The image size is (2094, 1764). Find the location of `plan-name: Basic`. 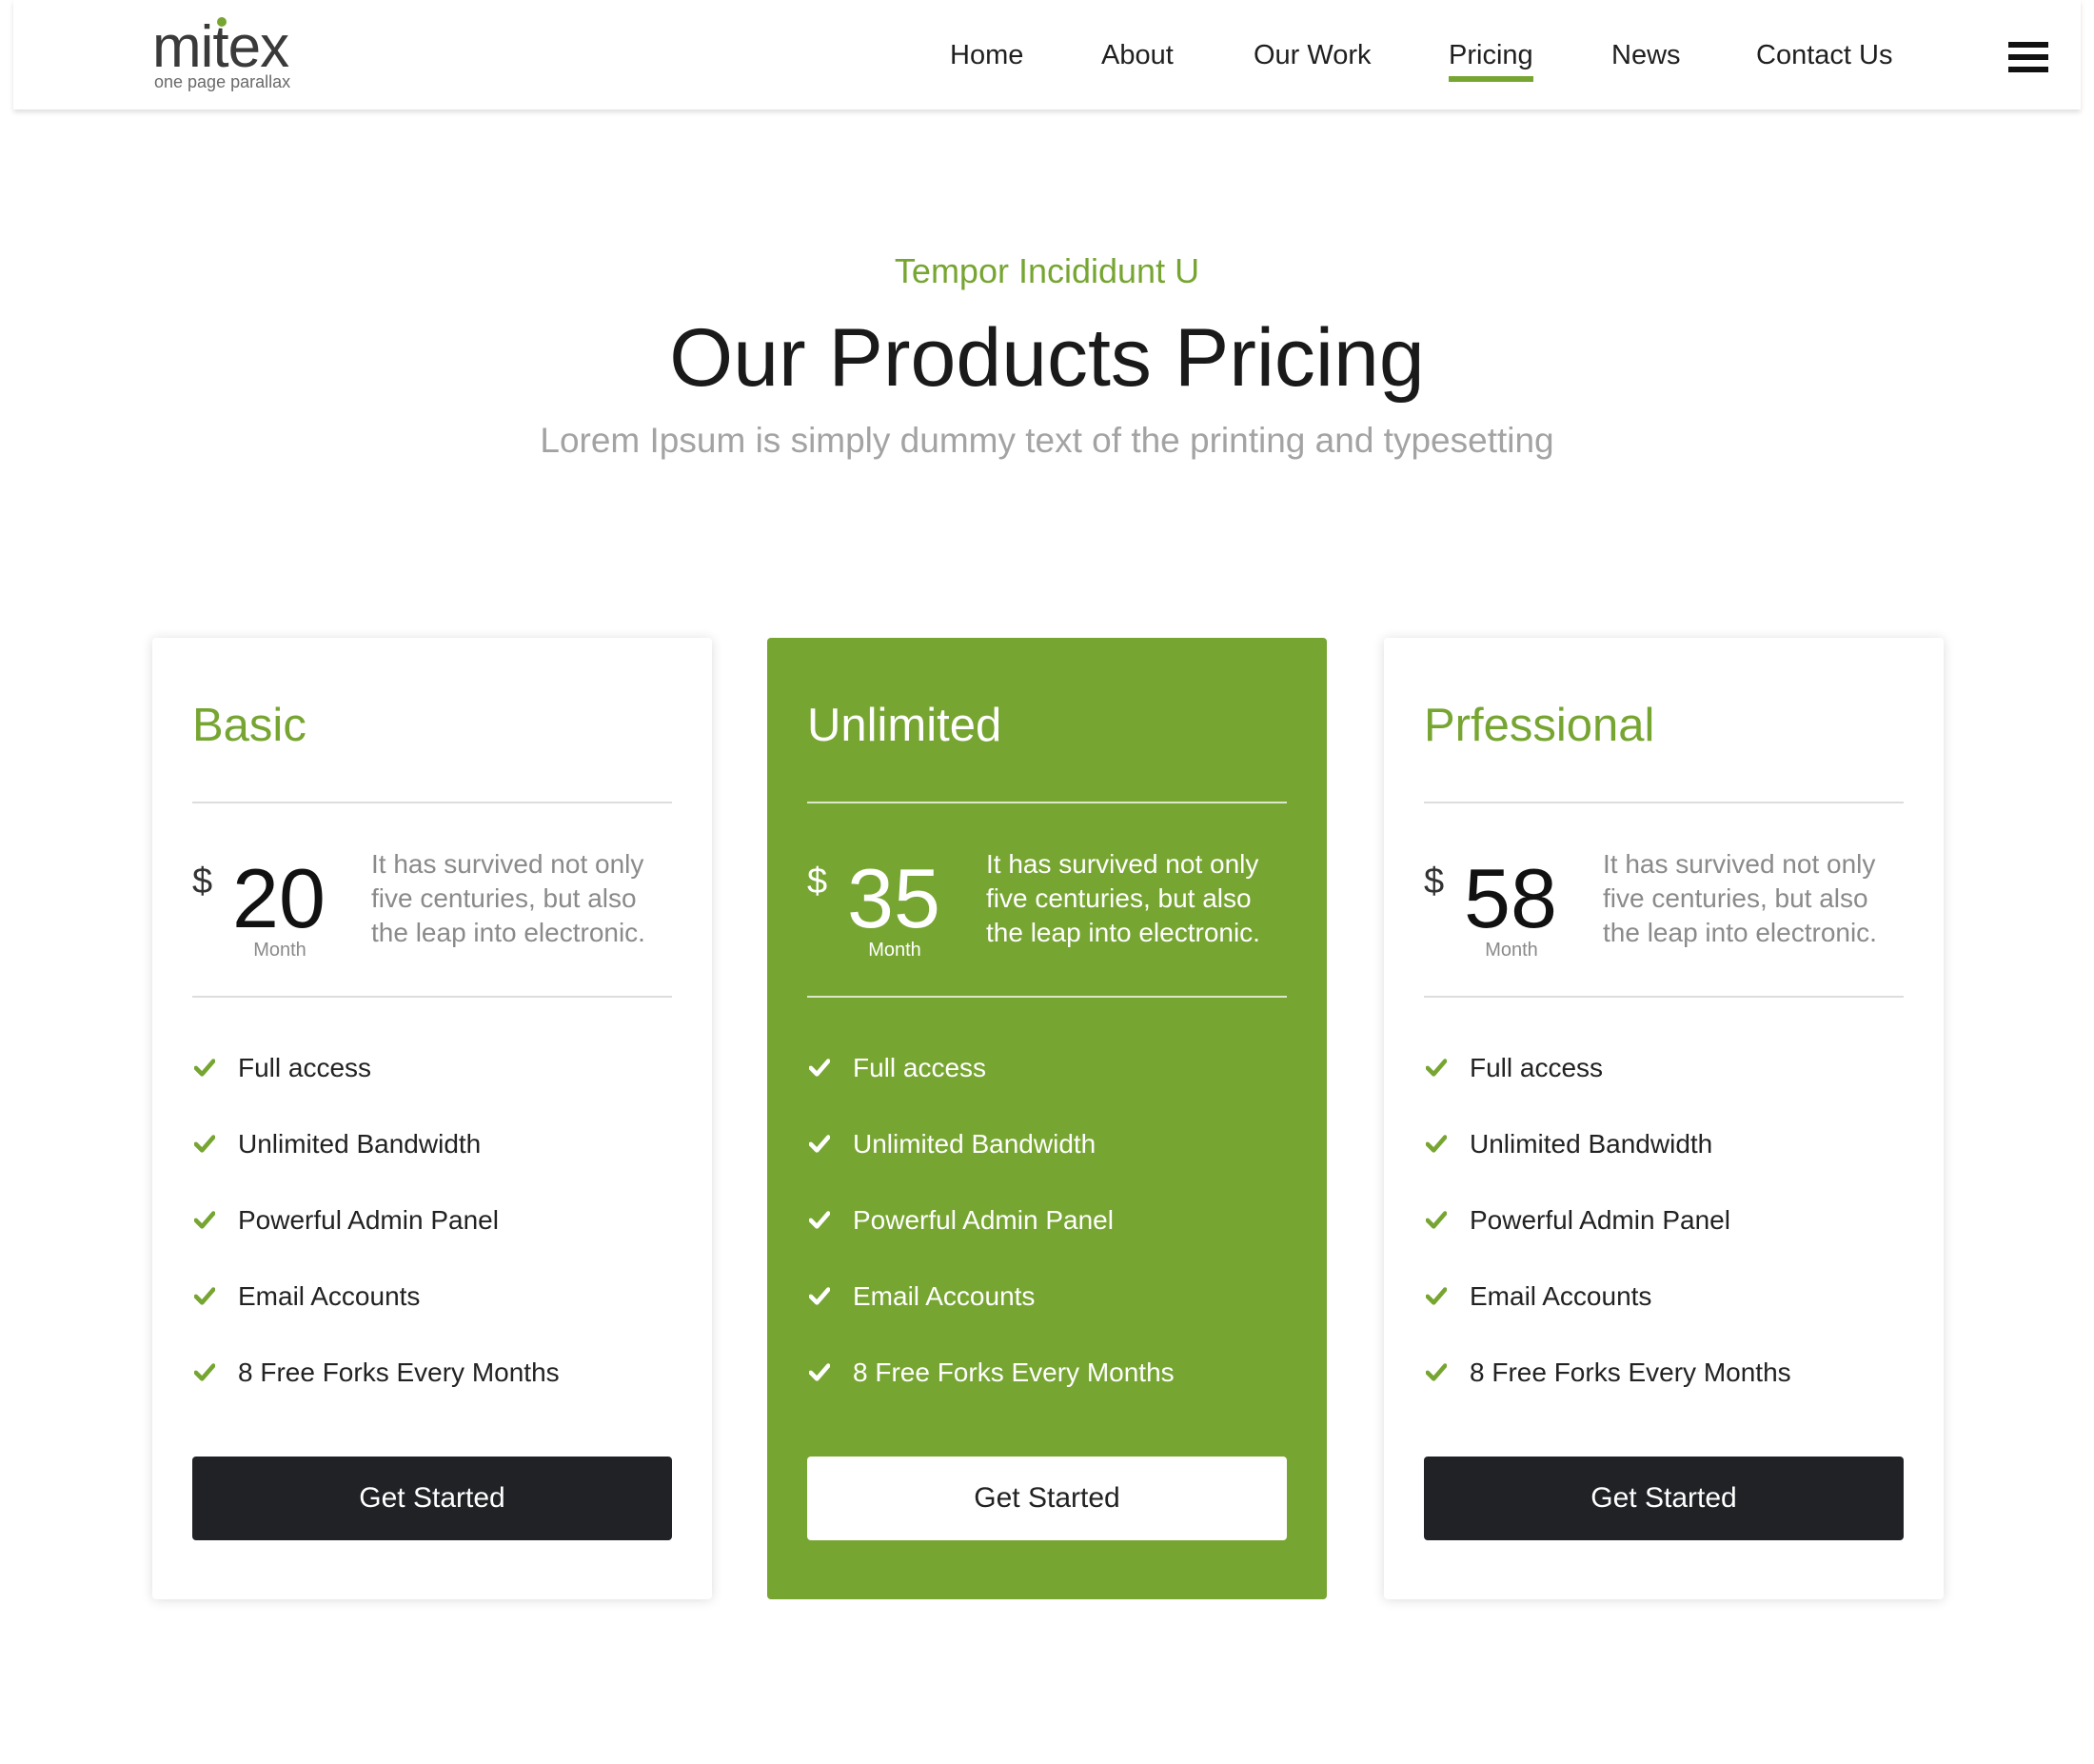

plan-name: Basic is located at coordinates (249, 725).